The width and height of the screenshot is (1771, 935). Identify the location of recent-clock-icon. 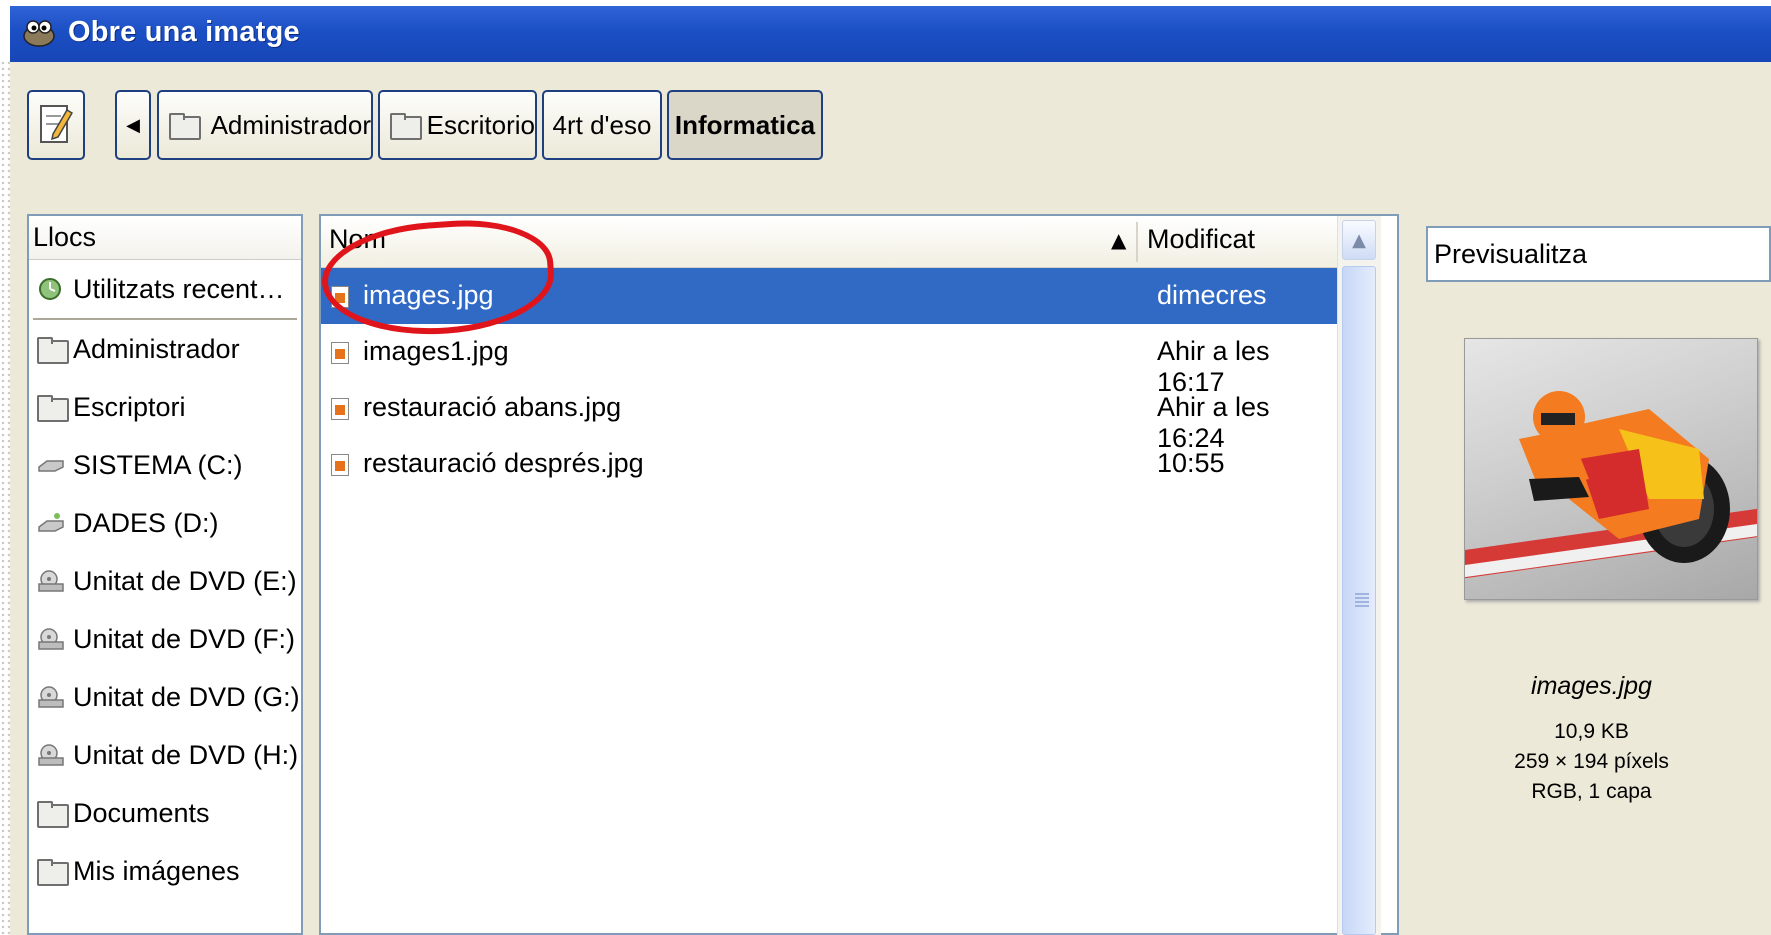
(50, 289).